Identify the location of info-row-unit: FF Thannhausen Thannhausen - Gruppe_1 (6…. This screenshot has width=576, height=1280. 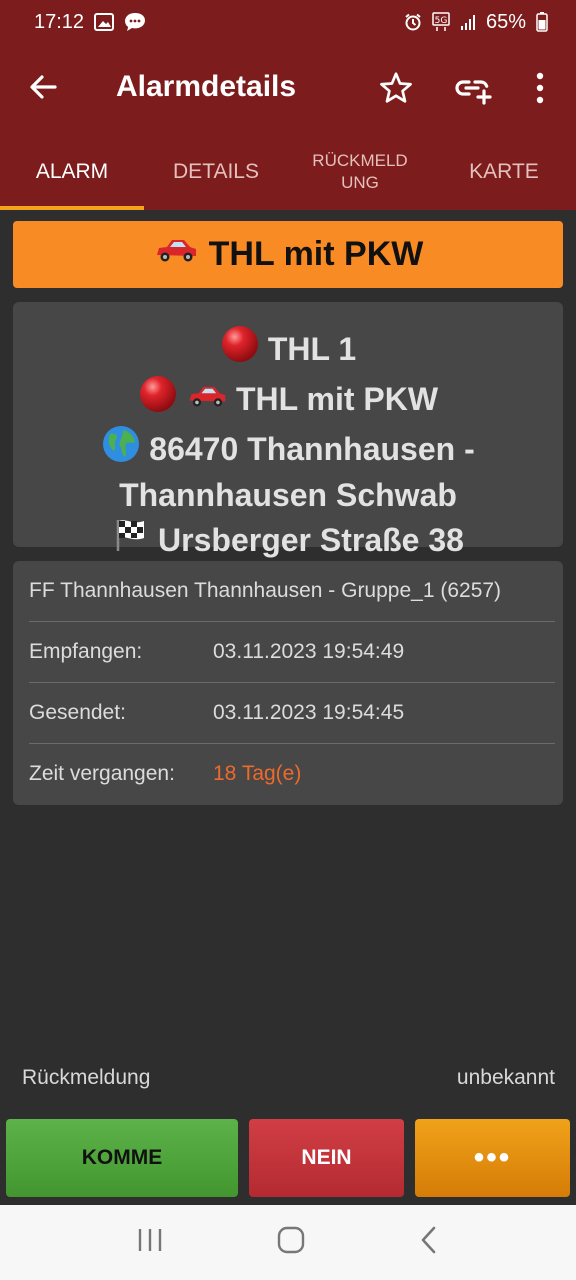
(292, 591).